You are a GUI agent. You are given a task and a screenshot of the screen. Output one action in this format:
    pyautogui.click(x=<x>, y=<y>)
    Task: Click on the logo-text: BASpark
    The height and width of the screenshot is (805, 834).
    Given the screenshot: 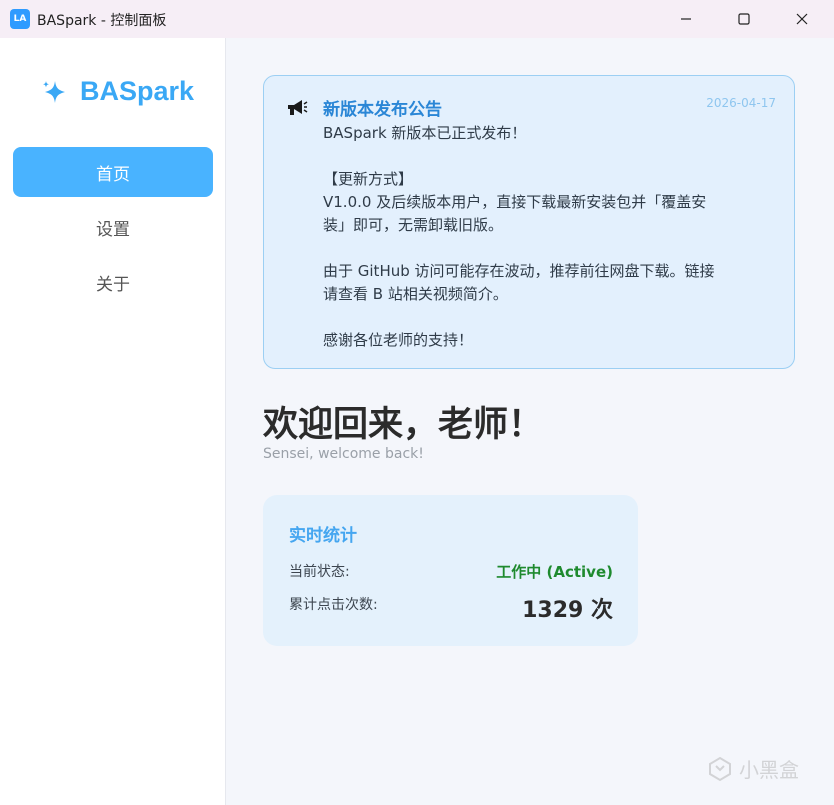 What is the action you would take?
    pyautogui.click(x=137, y=91)
    